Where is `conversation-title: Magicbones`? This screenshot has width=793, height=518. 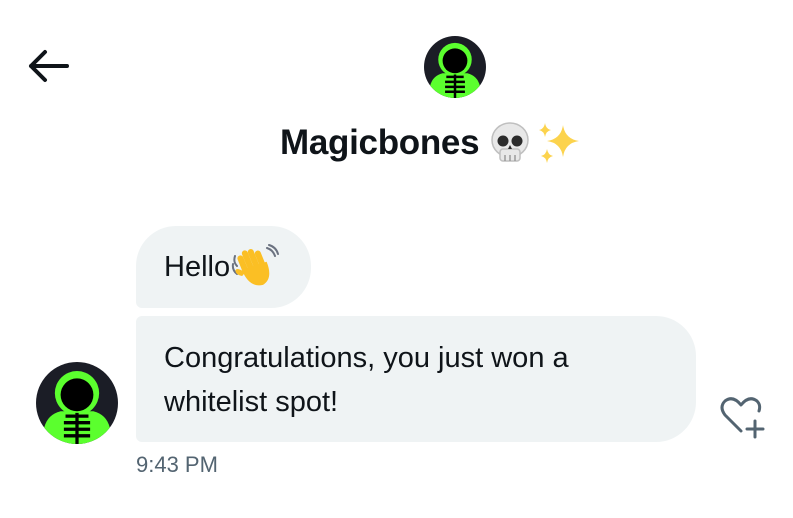
conversation-title: Magicbones is located at coordinates (431, 143).